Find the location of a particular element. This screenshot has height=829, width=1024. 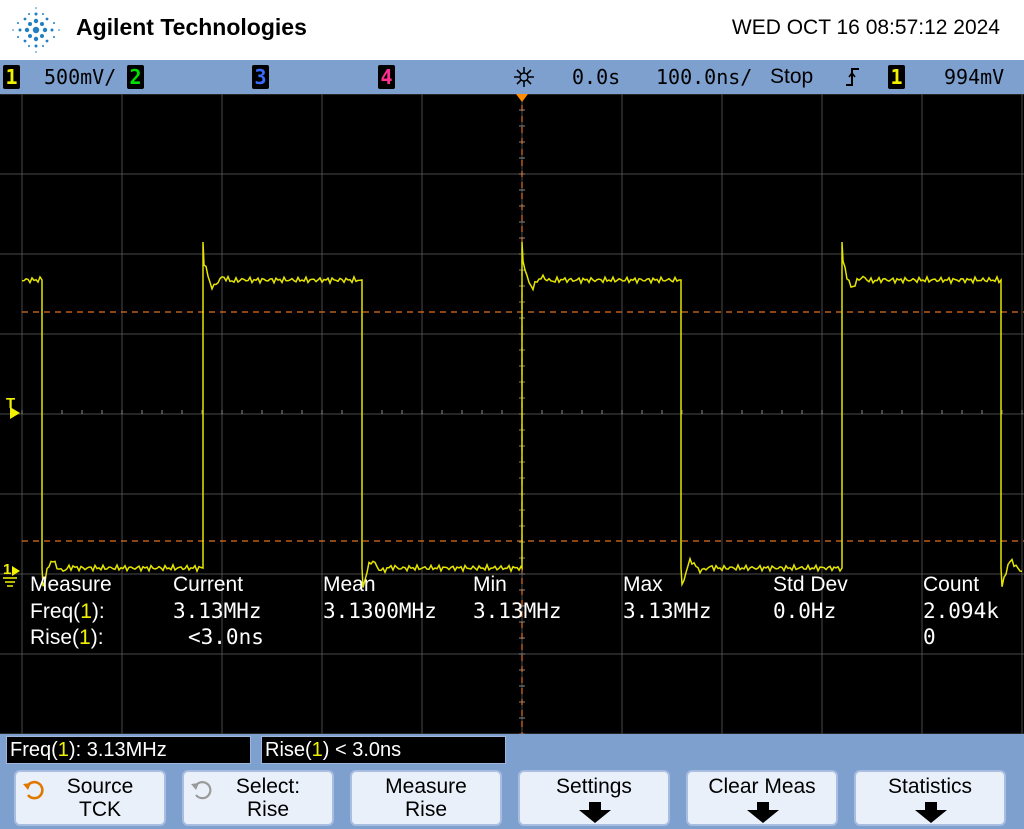

source-softkey-label: Source is located at coordinates (100, 786).